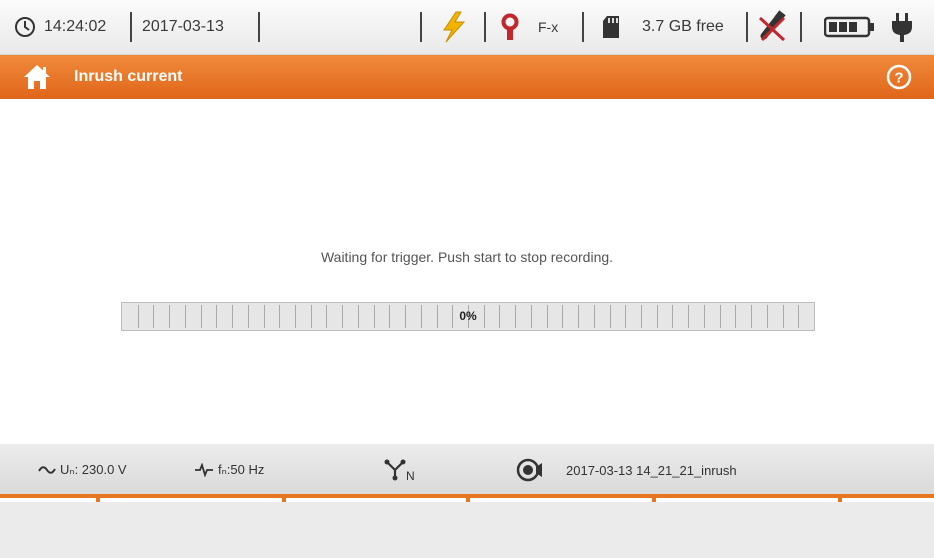 The width and height of the screenshot is (934, 558). I want to click on frequency-icon, so click(204, 470).